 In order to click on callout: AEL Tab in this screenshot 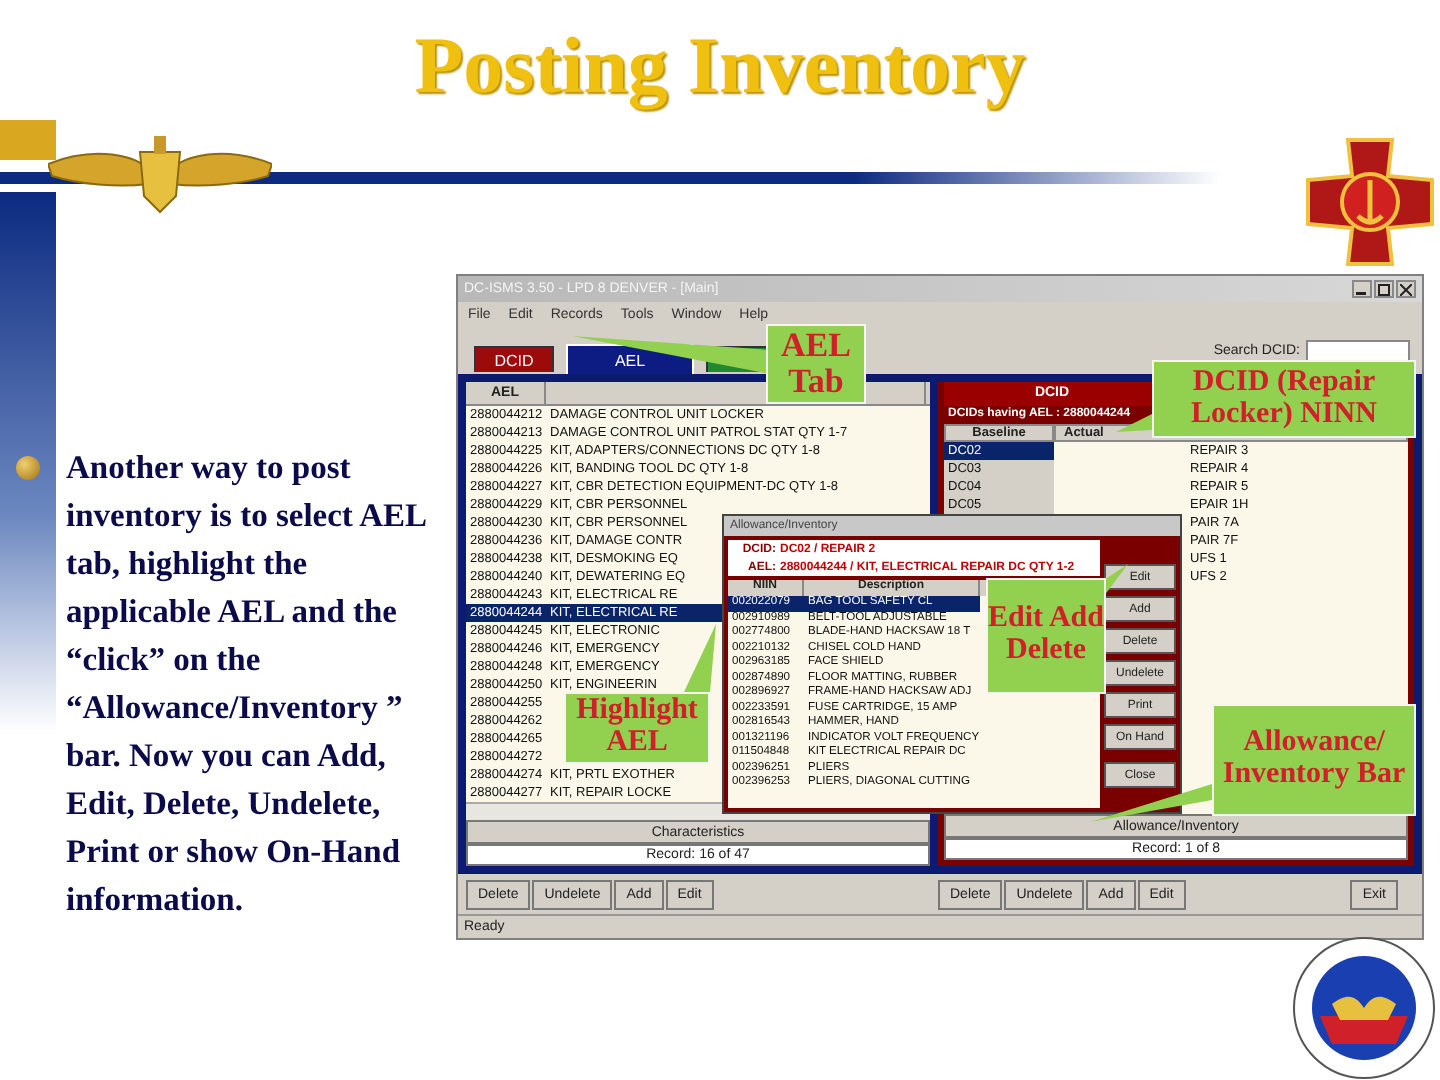, I will do `click(816, 364)`.